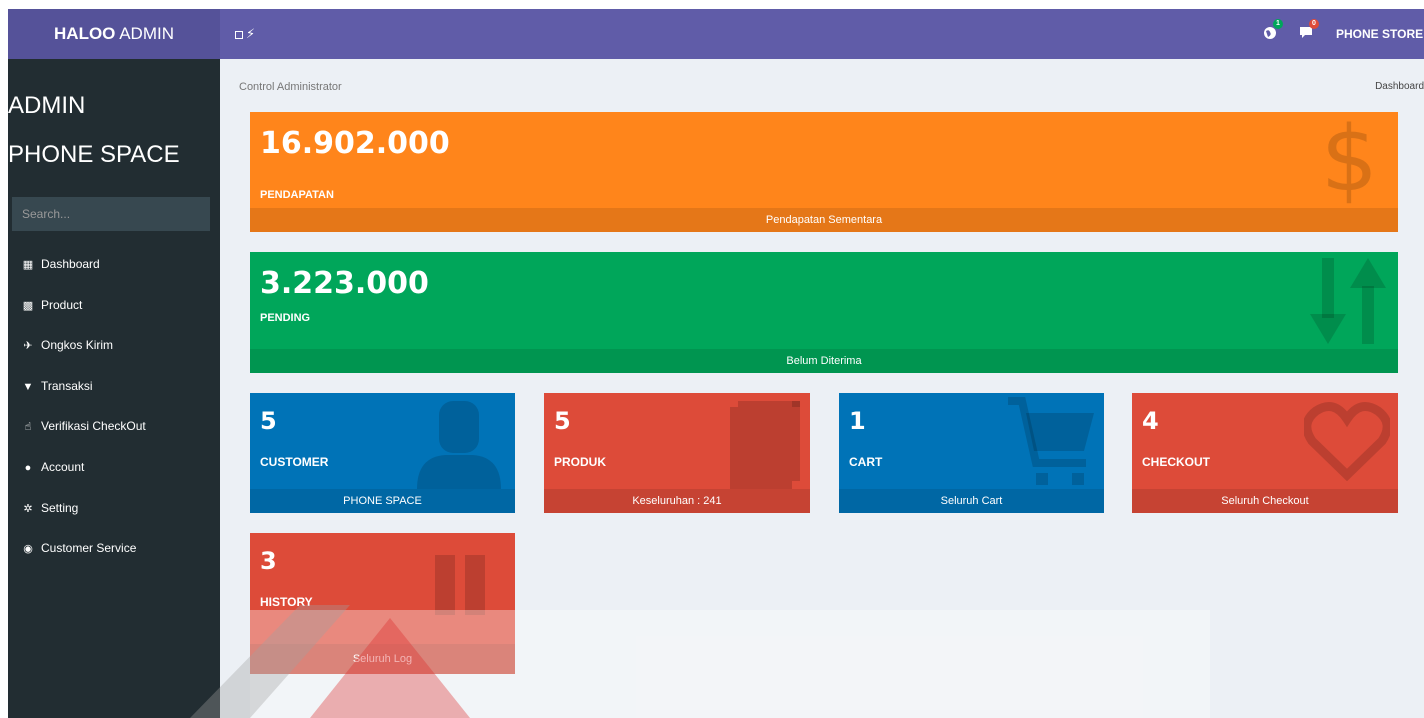  Describe the element at coordinates (28, 508) in the screenshot. I see `gear-icon: ✲` at that location.